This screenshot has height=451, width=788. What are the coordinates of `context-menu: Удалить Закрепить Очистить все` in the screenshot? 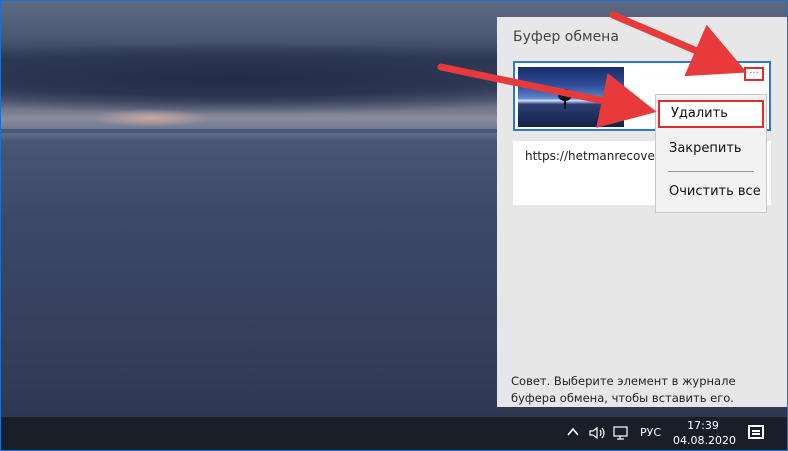 It's located at (711, 153).